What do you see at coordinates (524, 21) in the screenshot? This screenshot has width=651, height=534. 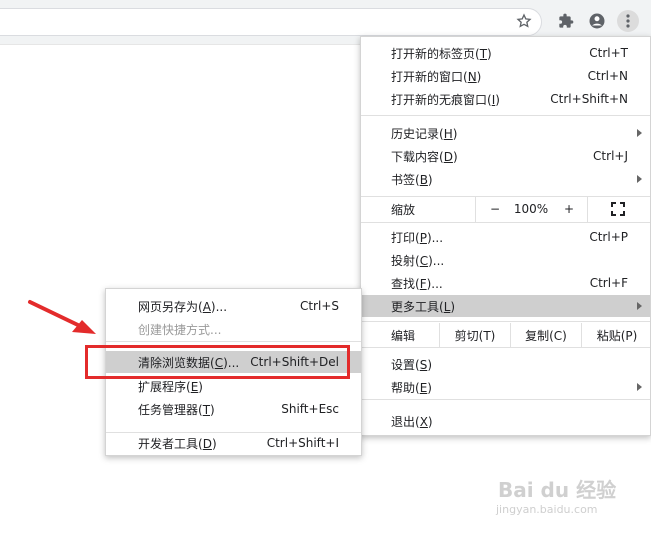 I see `star-icon` at bounding box center [524, 21].